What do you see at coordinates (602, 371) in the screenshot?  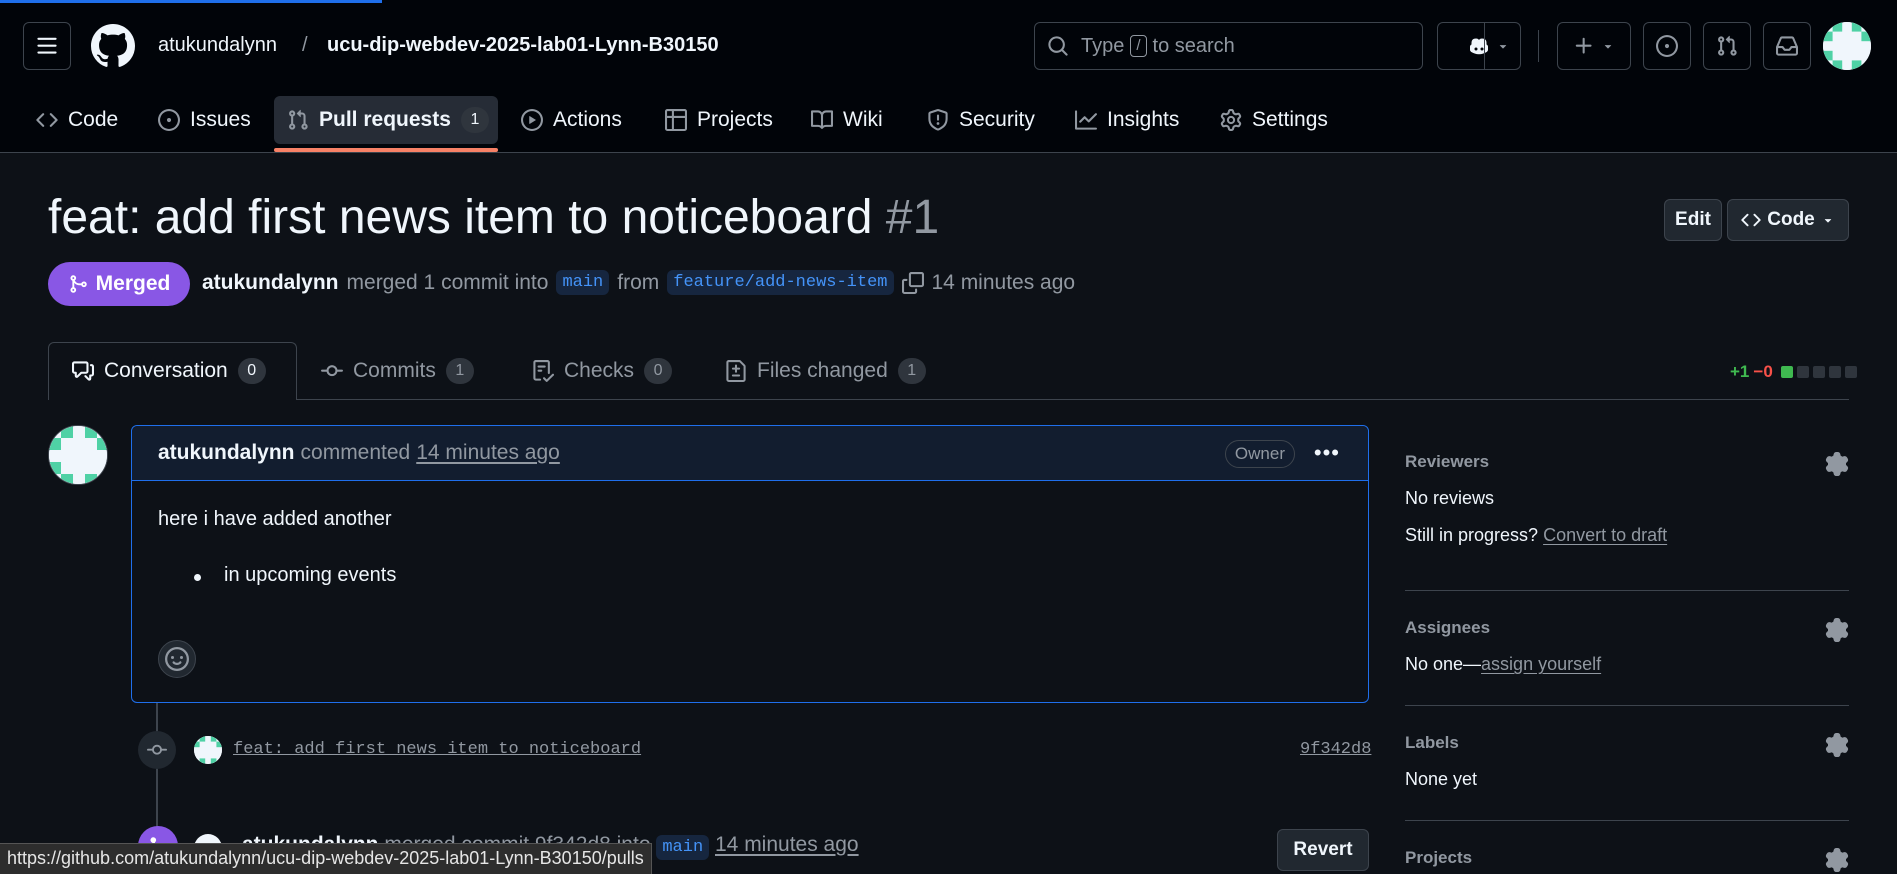 I see `tab-checks: Checks 0` at bounding box center [602, 371].